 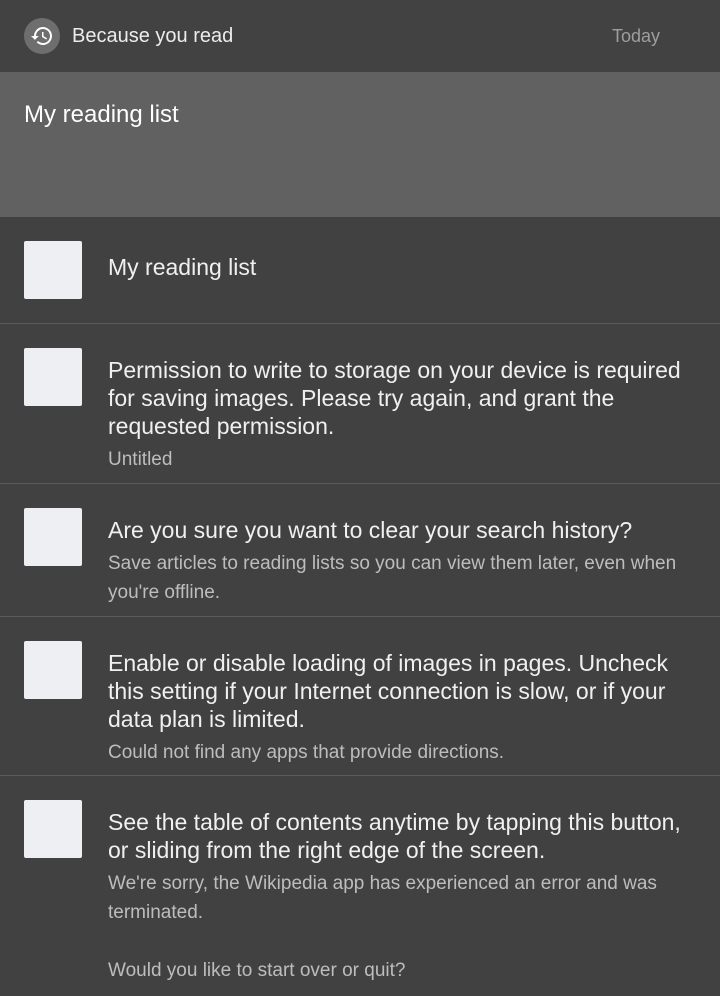 I want to click on featured-article: My reading list, so click(x=360, y=144).